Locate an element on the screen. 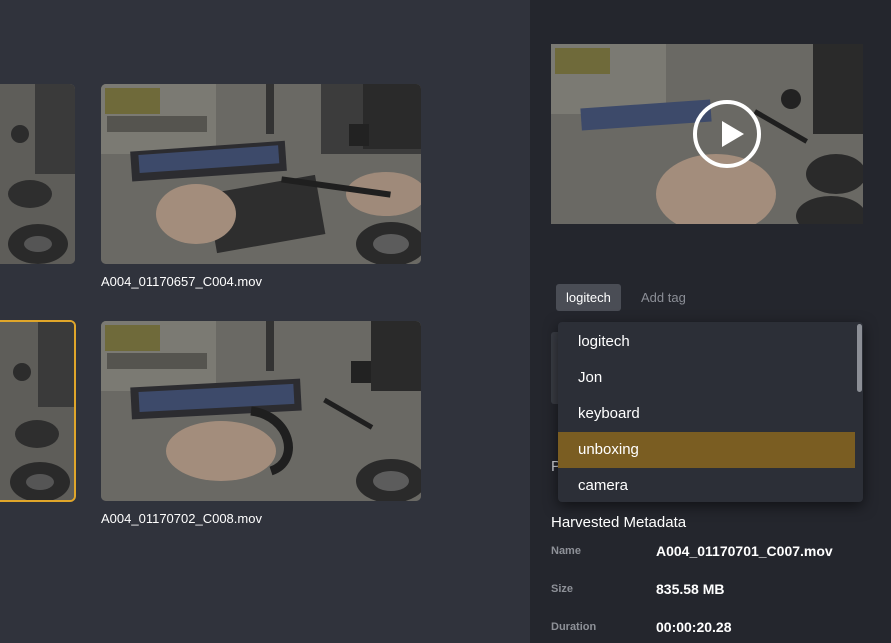 This screenshot has height=643, width=891. add-tag-input: Add tag is located at coordinates (663, 297).